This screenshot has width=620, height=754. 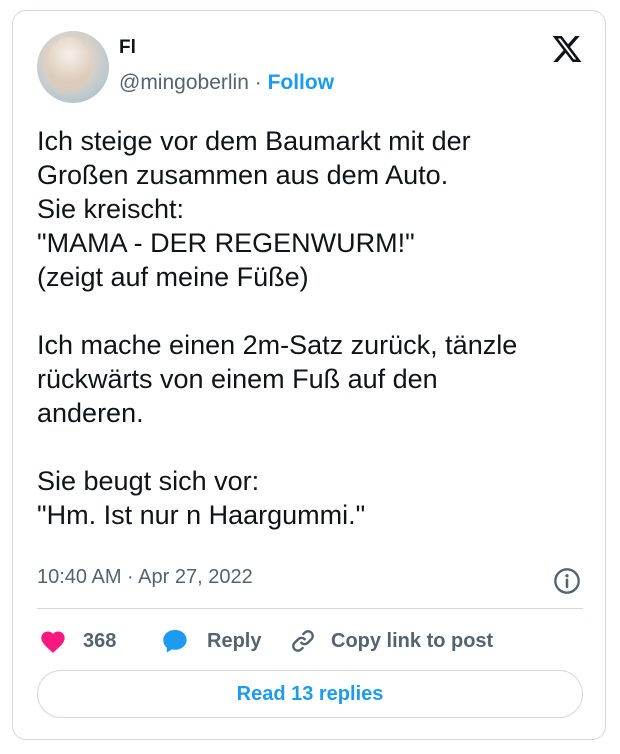 What do you see at coordinates (145, 577) in the screenshot?
I see `tweet-timestamp: 10:40 AM · Apr 27, 2022` at bounding box center [145, 577].